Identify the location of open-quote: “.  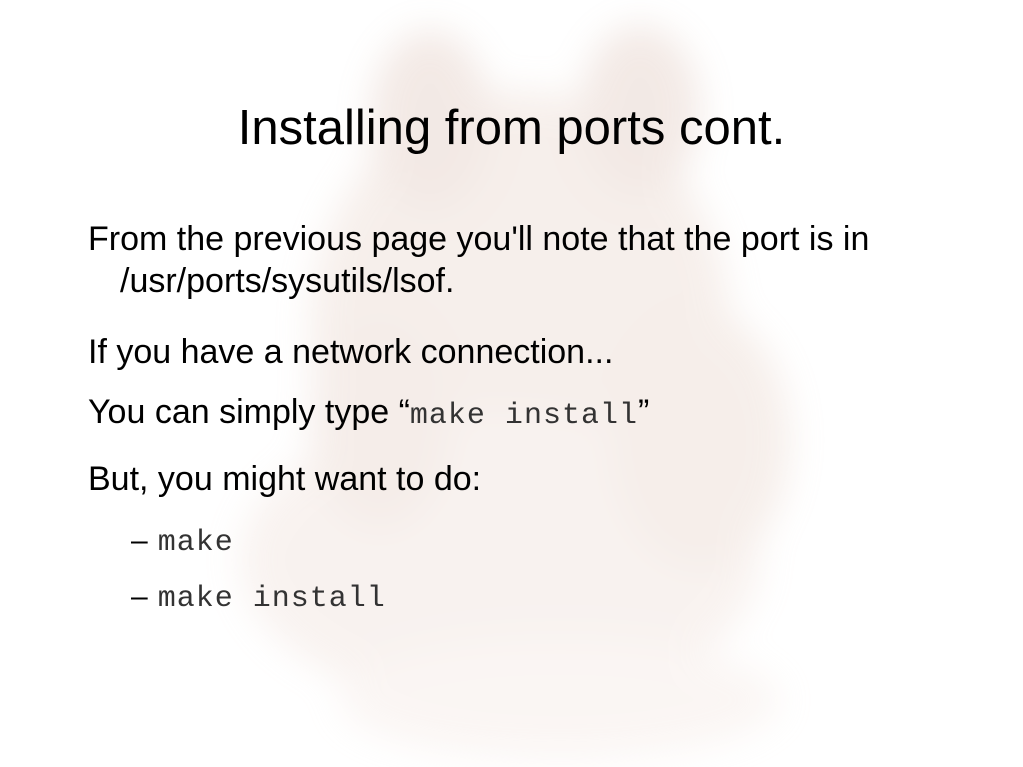
(404, 412).